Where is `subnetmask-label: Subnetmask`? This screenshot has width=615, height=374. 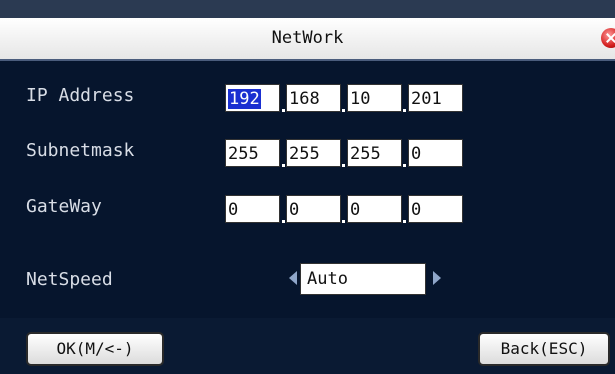 subnetmask-label: Subnetmask is located at coordinates (80, 150).